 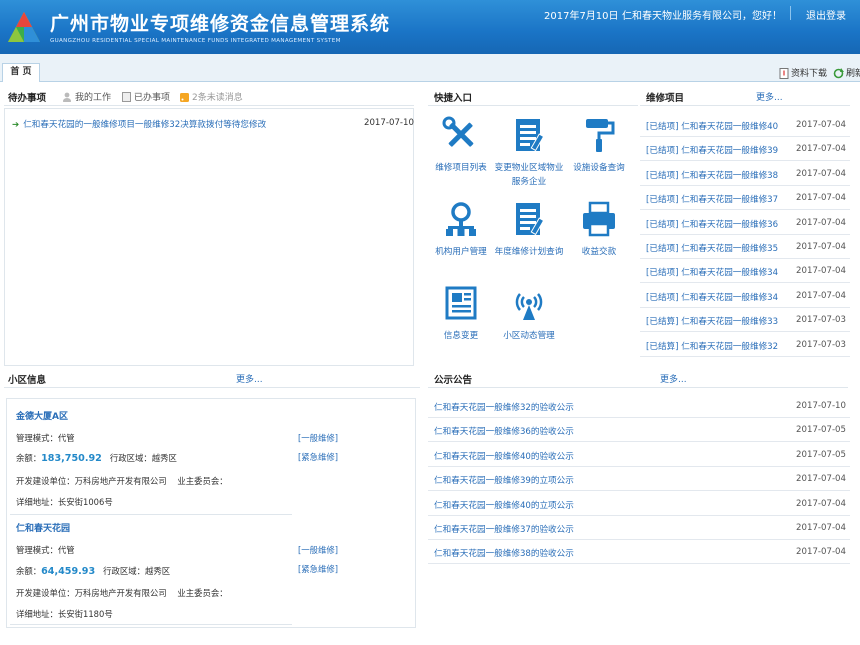 I want to click on quick-change-company: 变更物业区域物业服务企业, so click(x=529, y=152).